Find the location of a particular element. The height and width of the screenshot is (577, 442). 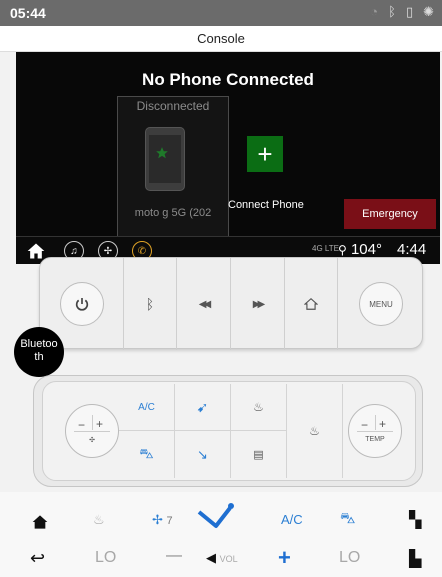

volume-label: VOL is located at coordinates (228, 559).